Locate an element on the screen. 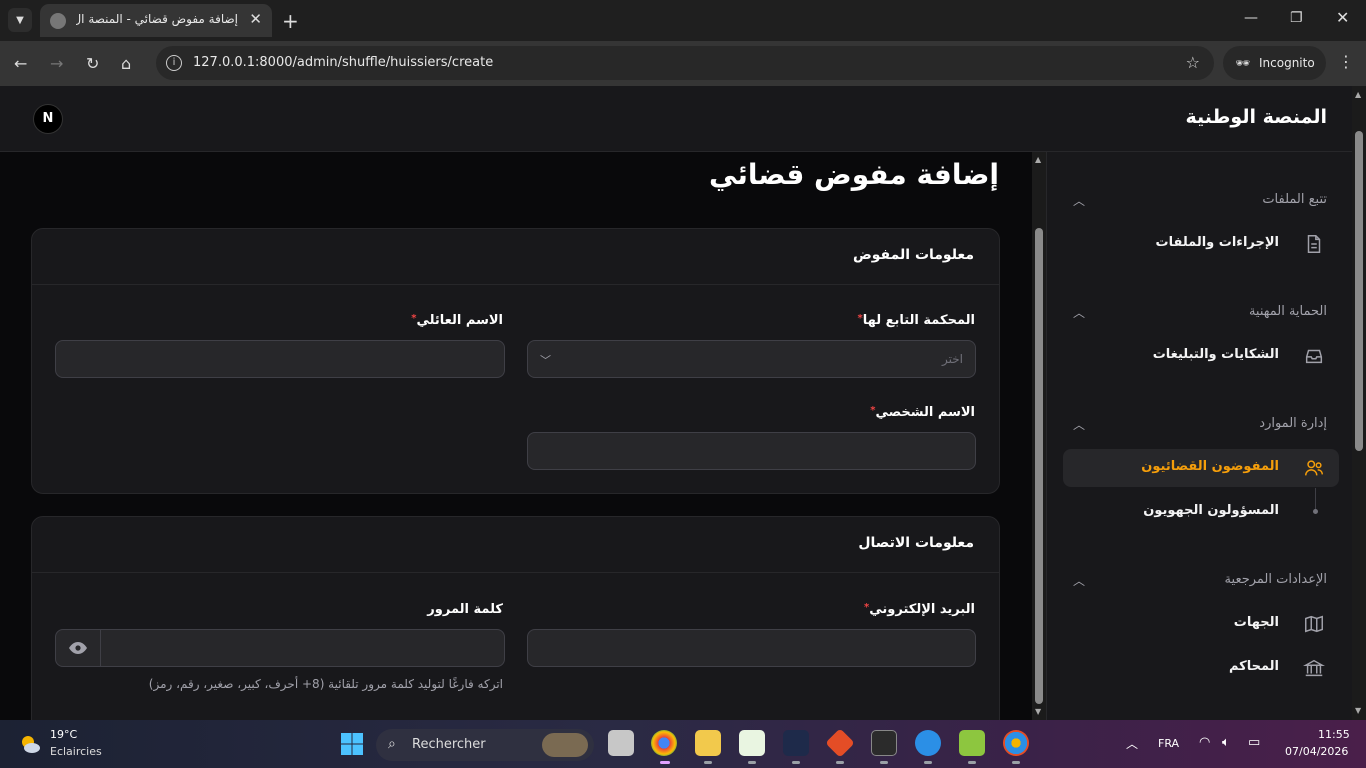 This screenshot has height=768, width=1366. file-explorer-icon is located at coordinates (708, 743).